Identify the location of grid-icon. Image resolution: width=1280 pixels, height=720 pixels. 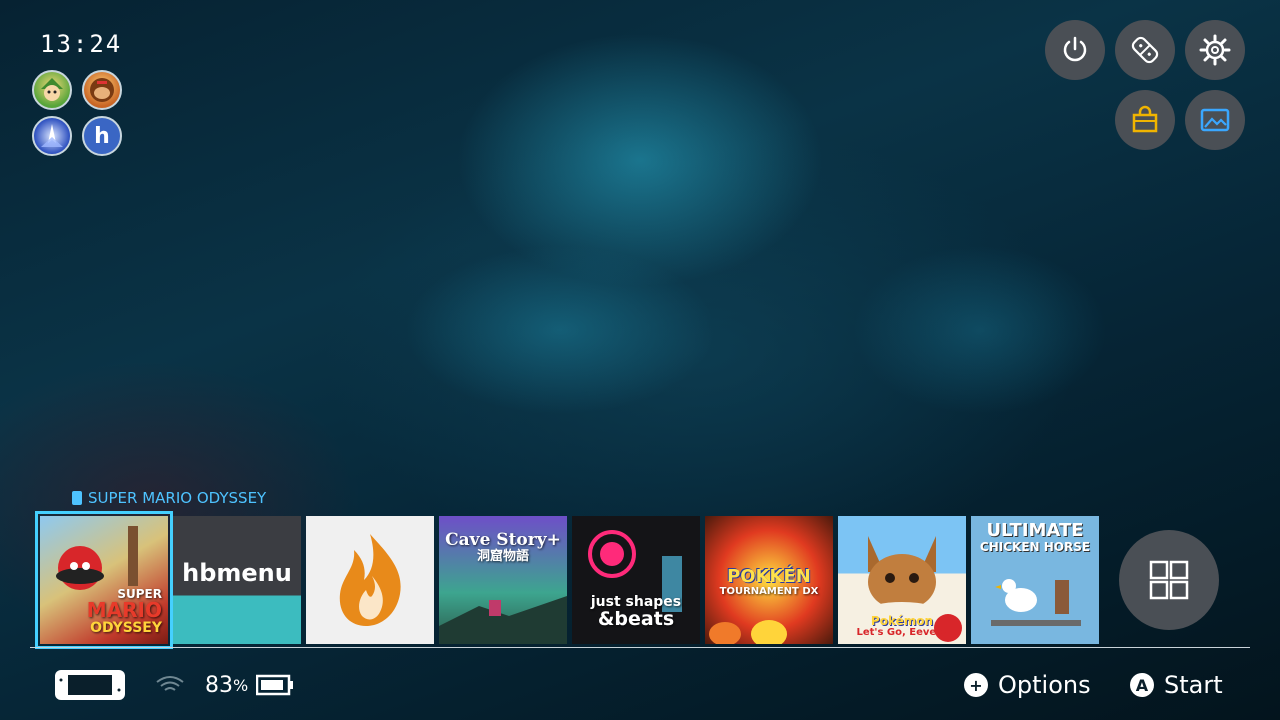
(1169, 580).